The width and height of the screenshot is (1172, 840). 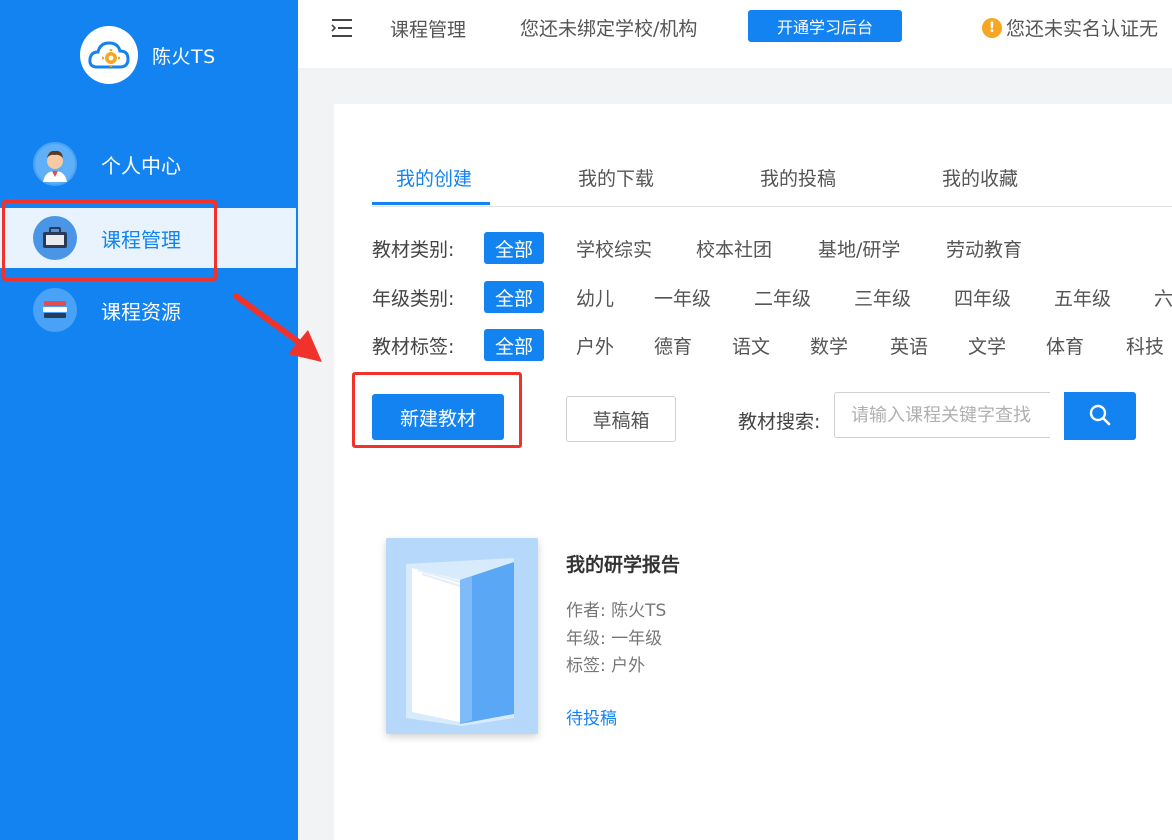 What do you see at coordinates (277, 327) in the screenshot?
I see `annotation-arrow-icon` at bounding box center [277, 327].